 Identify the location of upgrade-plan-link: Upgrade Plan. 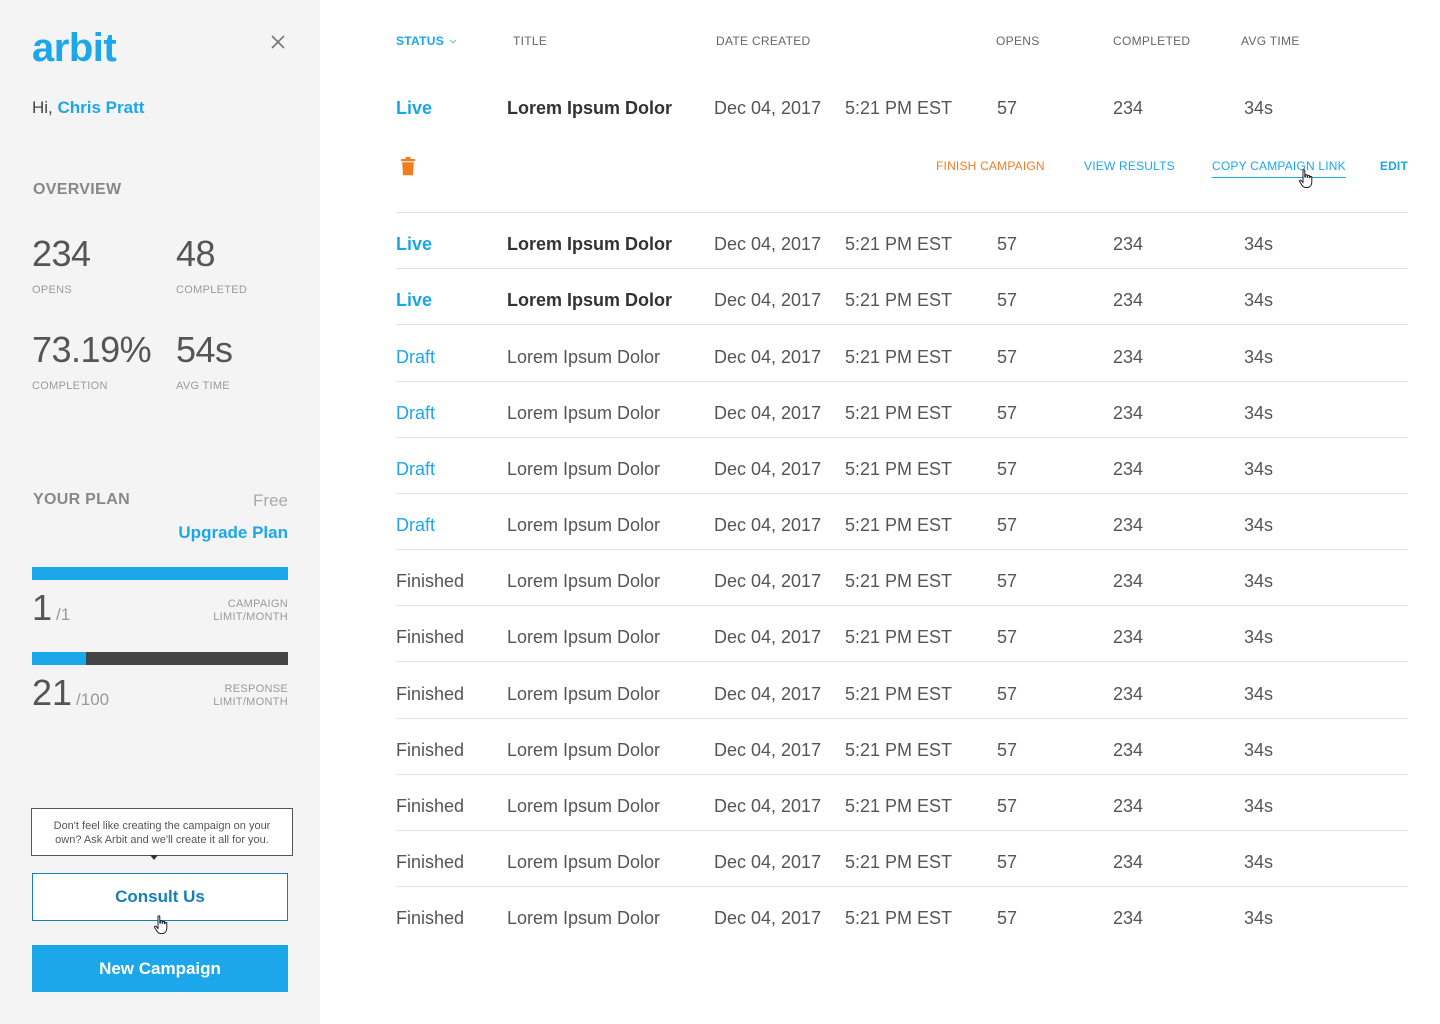
(233, 533).